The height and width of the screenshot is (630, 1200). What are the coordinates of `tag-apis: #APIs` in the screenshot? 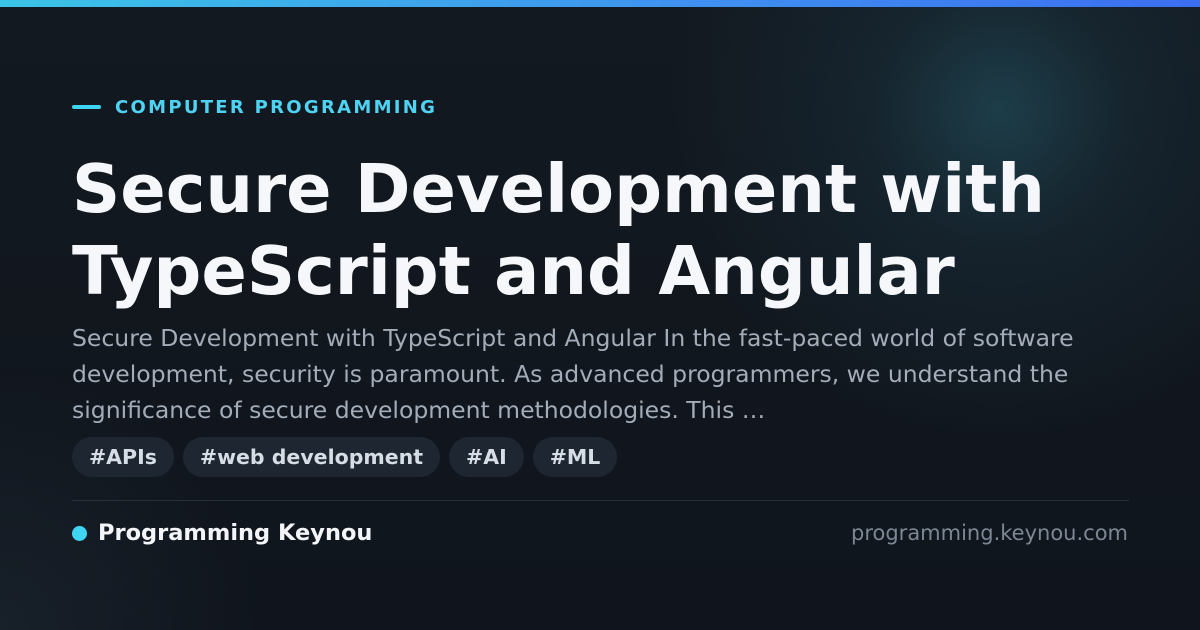 It's located at (123, 457).